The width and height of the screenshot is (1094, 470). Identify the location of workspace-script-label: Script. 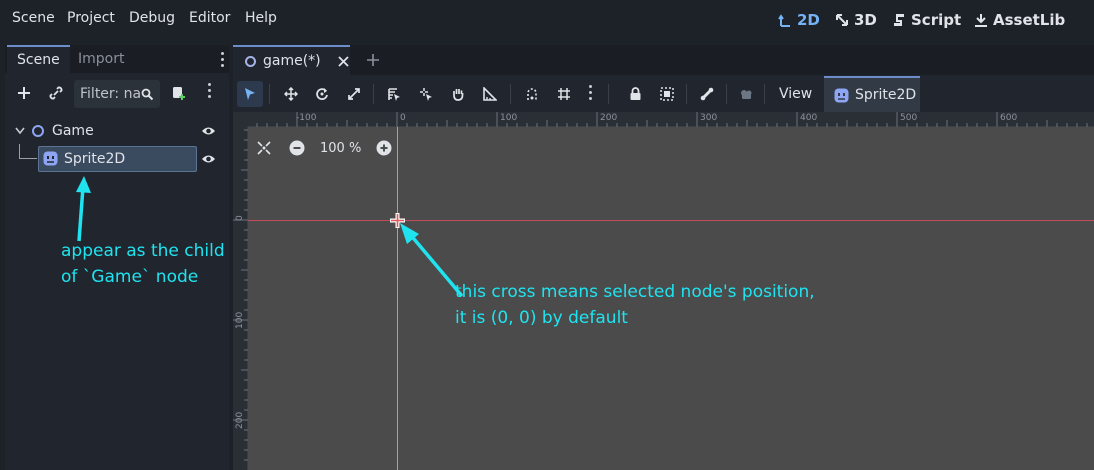
(936, 20).